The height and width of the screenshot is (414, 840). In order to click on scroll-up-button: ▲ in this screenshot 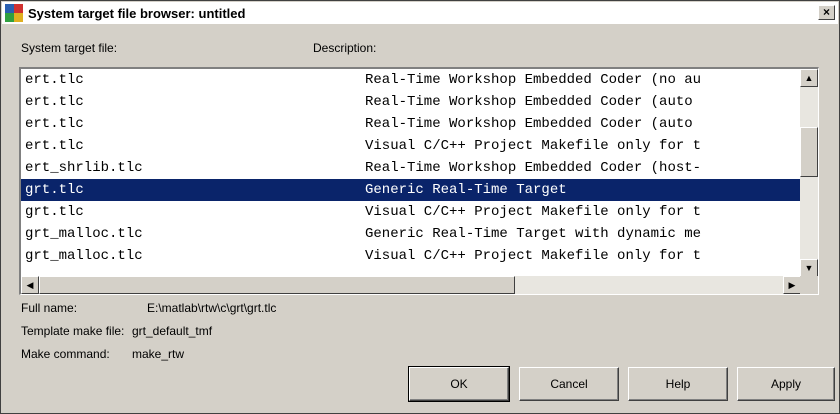, I will do `click(809, 78)`.